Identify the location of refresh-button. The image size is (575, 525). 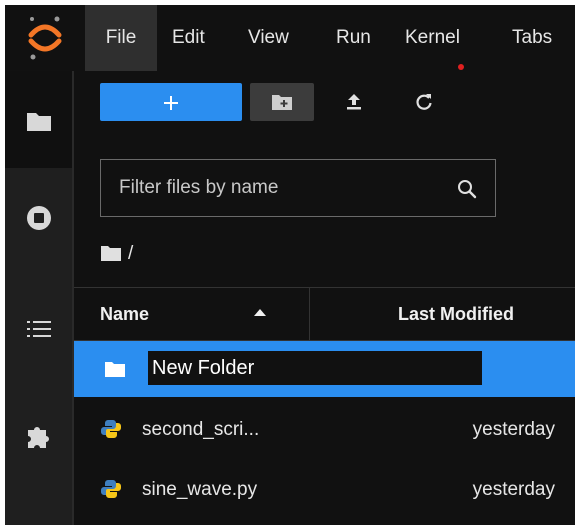
(424, 102).